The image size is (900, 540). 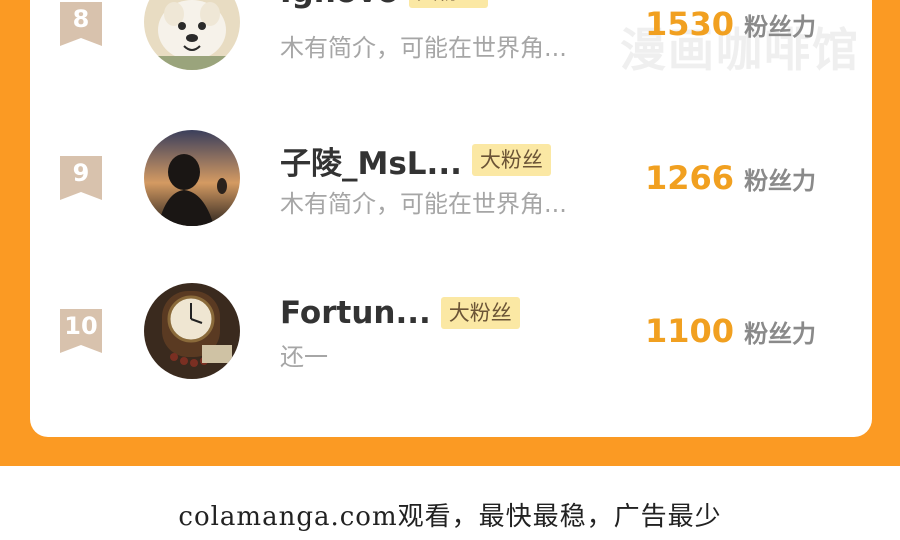 I want to click on fan-score: 1266 粉丝力, so click(x=730, y=178).